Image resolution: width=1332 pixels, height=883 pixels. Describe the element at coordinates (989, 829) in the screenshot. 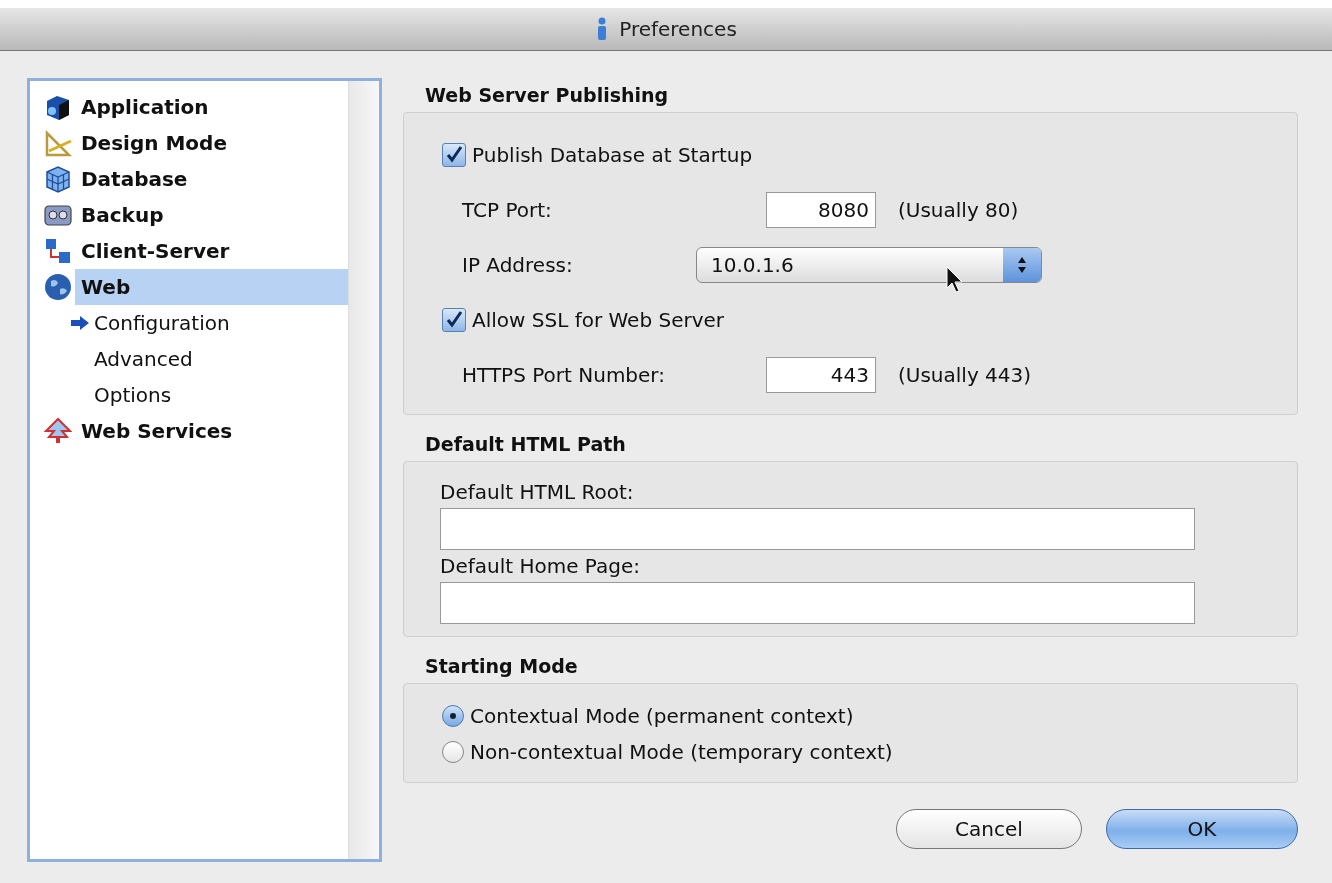

I see `cancel-button: Cancel` at that location.